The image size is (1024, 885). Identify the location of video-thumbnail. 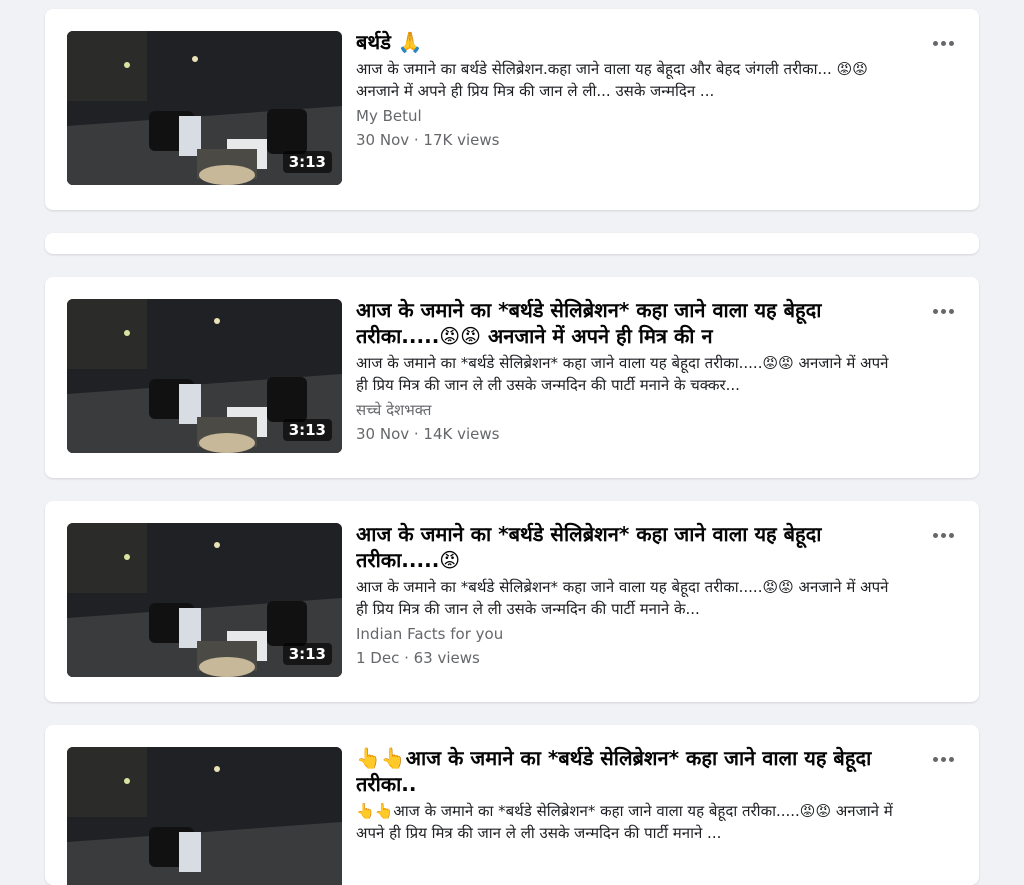
(204, 816).